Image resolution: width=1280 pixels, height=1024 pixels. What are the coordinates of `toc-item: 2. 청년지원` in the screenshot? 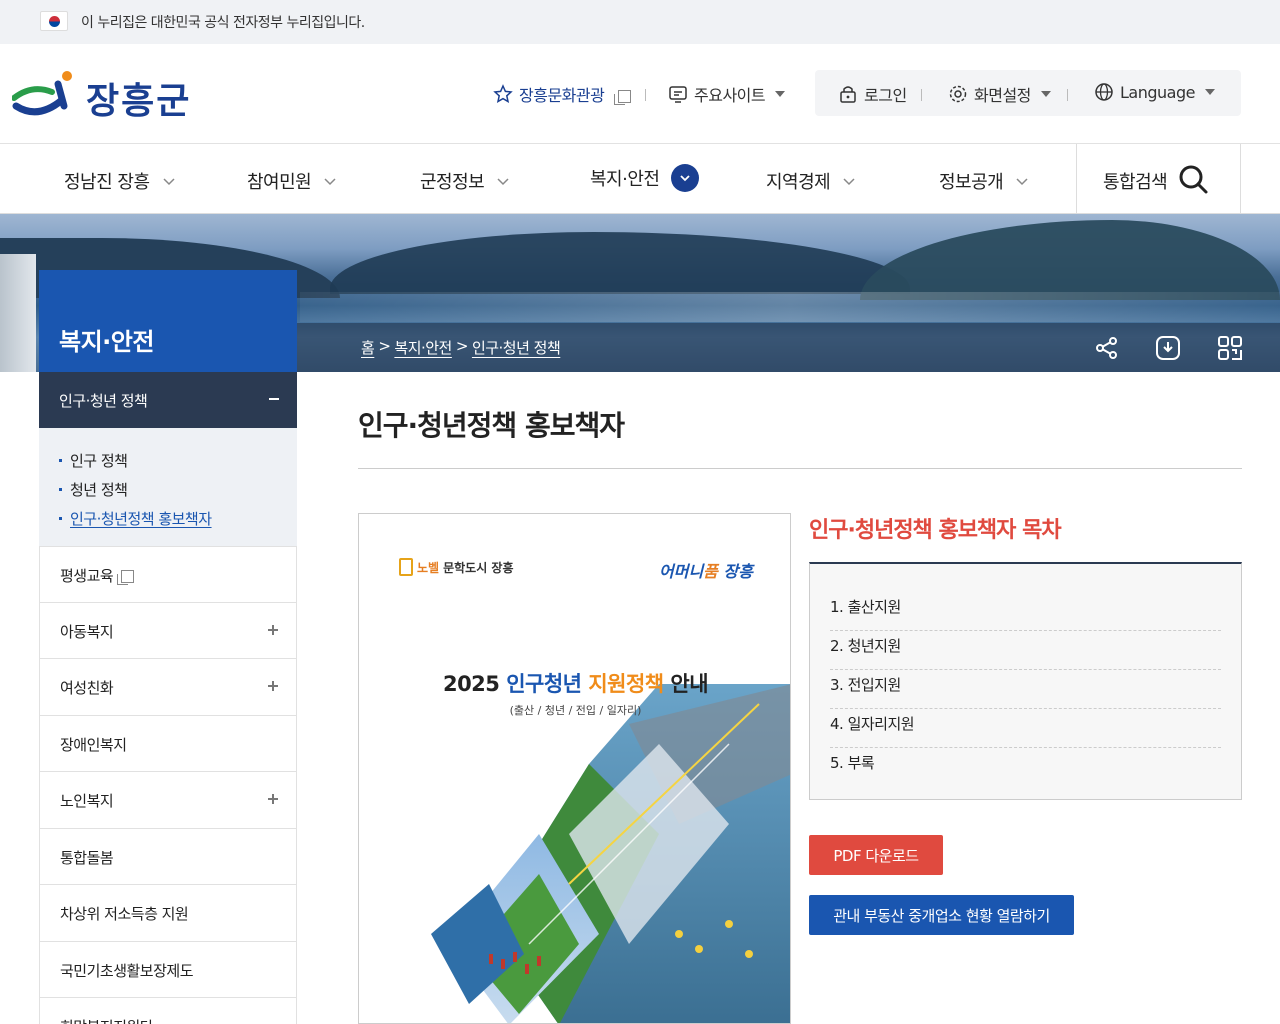 It's located at (1025, 650).